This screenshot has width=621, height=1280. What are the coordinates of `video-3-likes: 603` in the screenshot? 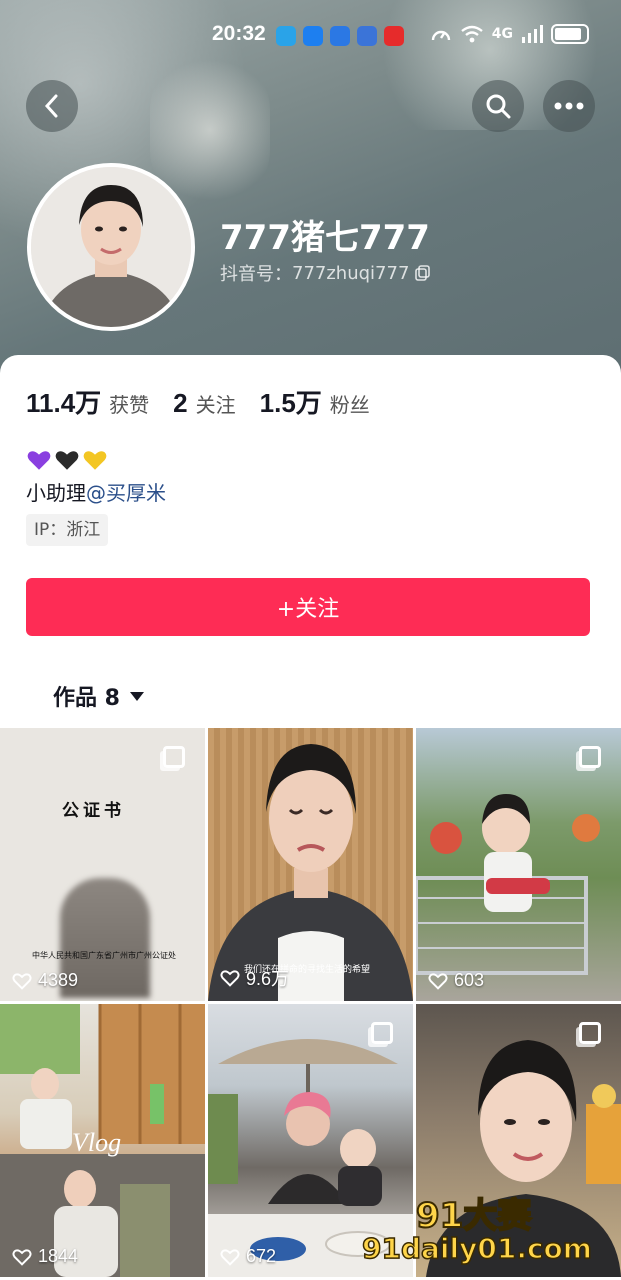 It's located at (456, 980).